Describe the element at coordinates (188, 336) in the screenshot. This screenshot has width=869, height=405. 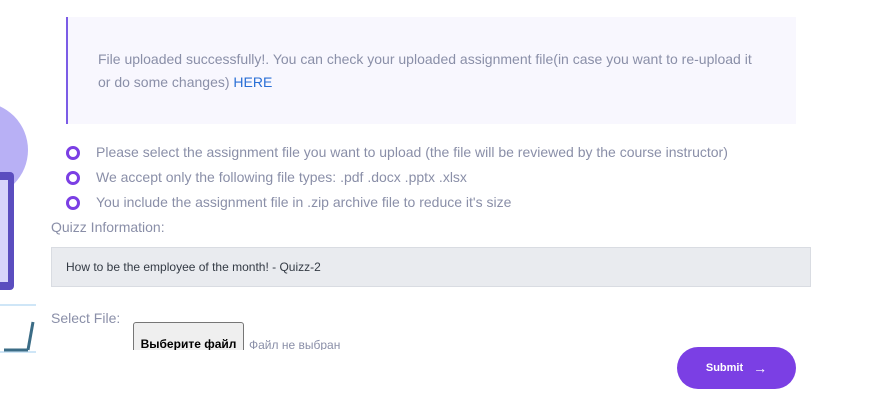
I see `choose-file-button: Выберите файл` at that location.